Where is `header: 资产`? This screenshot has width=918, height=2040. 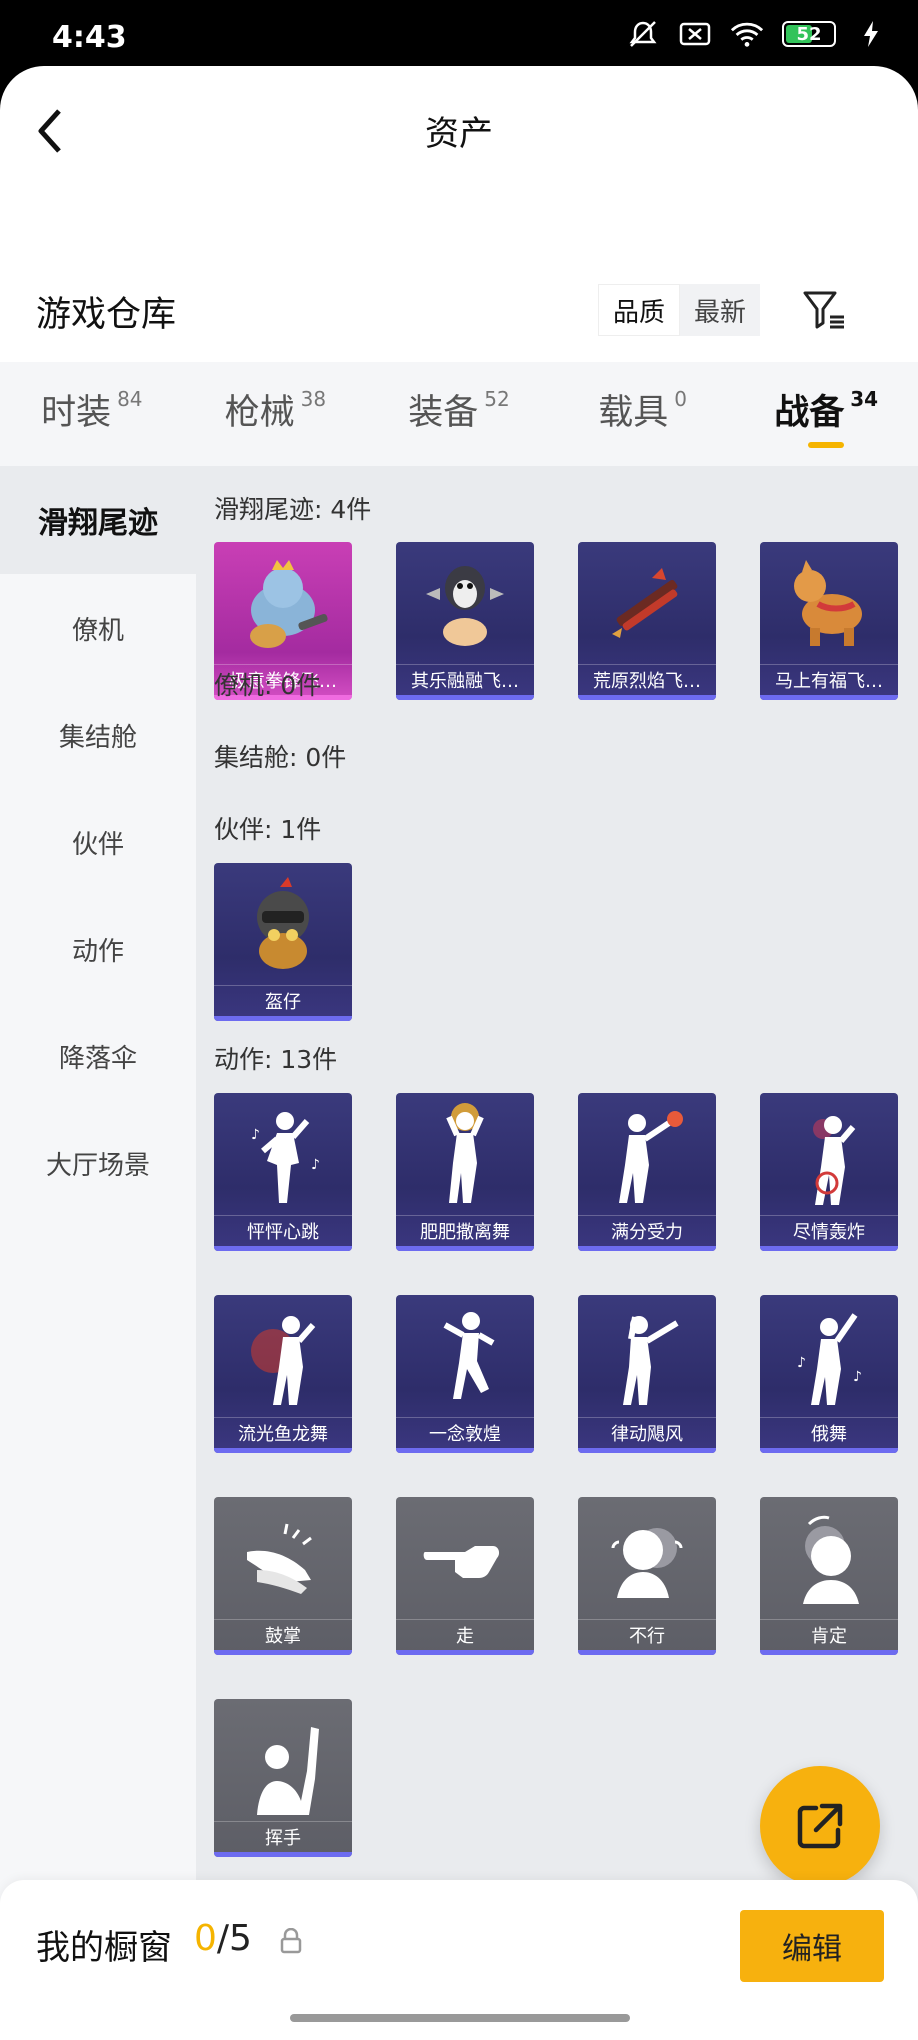
header: 资产 is located at coordinates (459, 131).